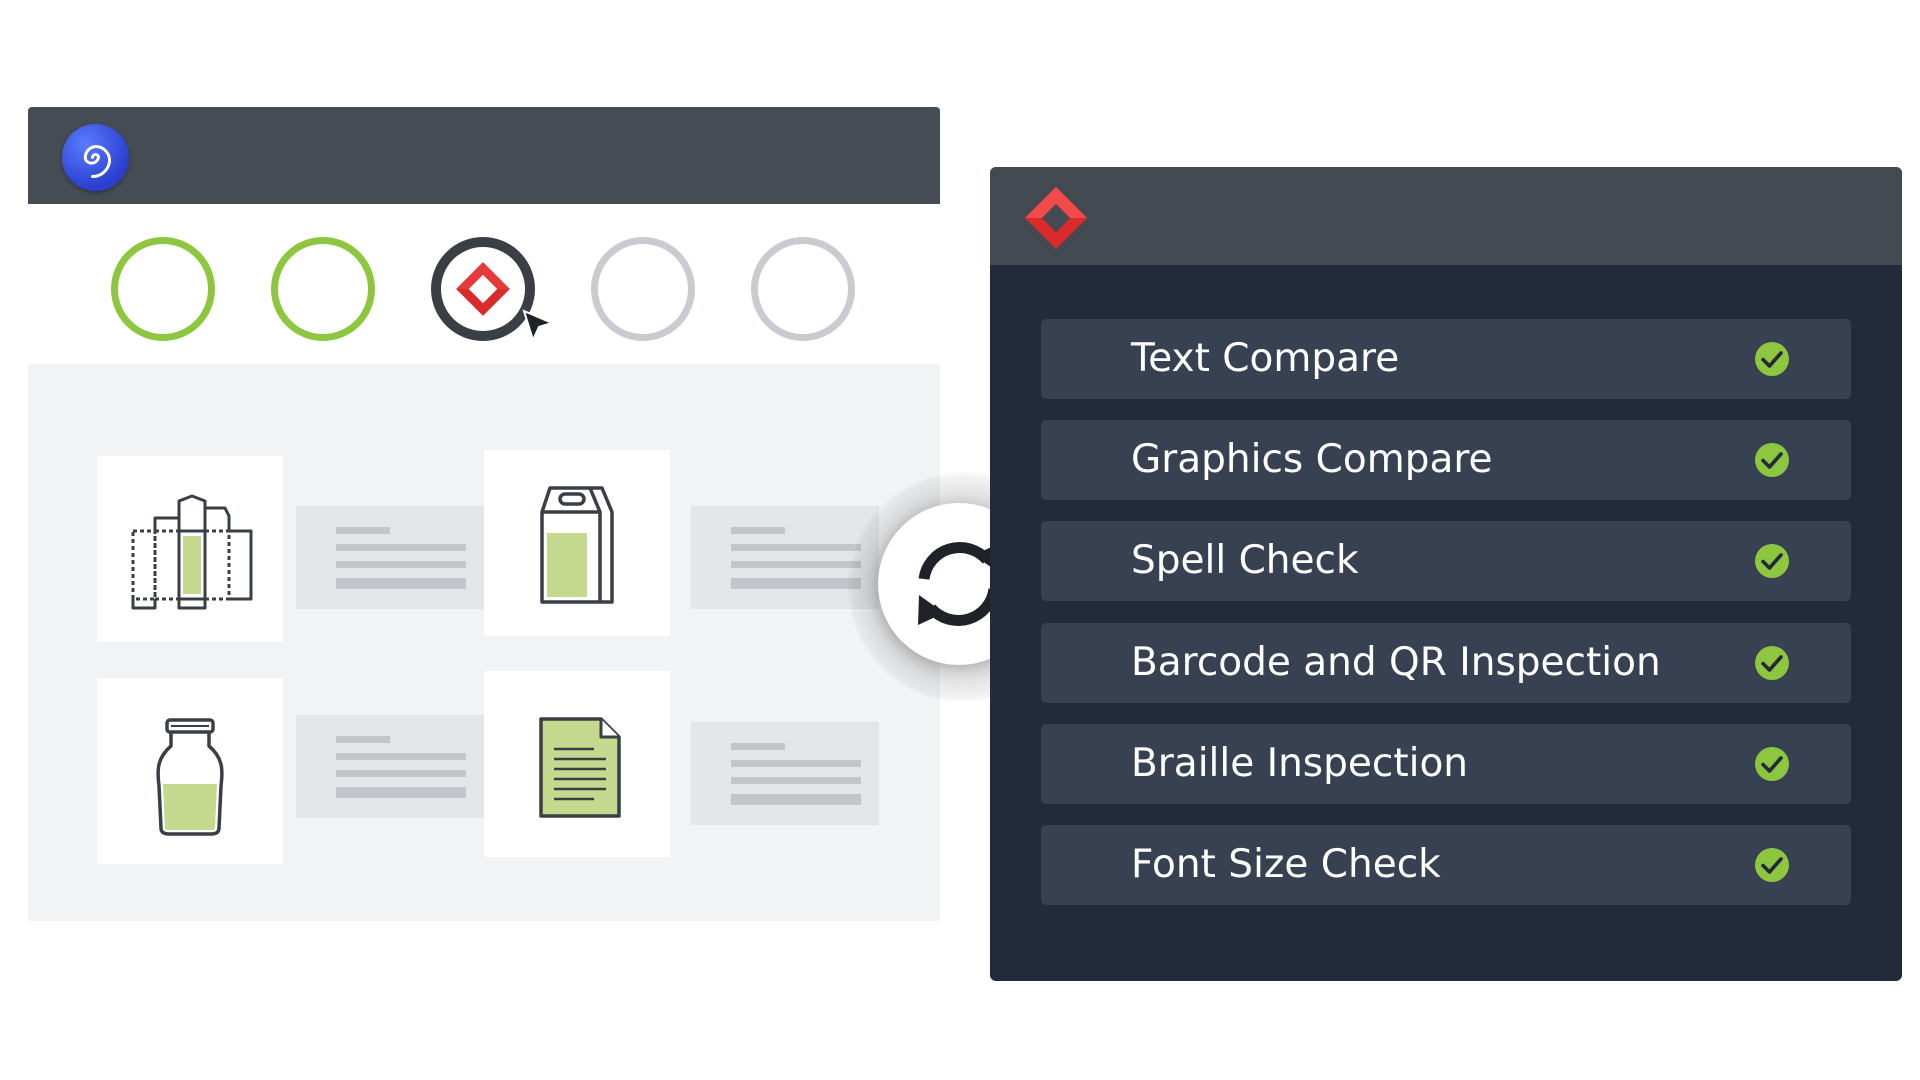 The width and height of the screenshot is (1920, 1080). What do you see at coordinates (1446, 865) in the screenshot?
I see `feature-font-size-check: Font Size Check` at bounding box center [1446, 865].